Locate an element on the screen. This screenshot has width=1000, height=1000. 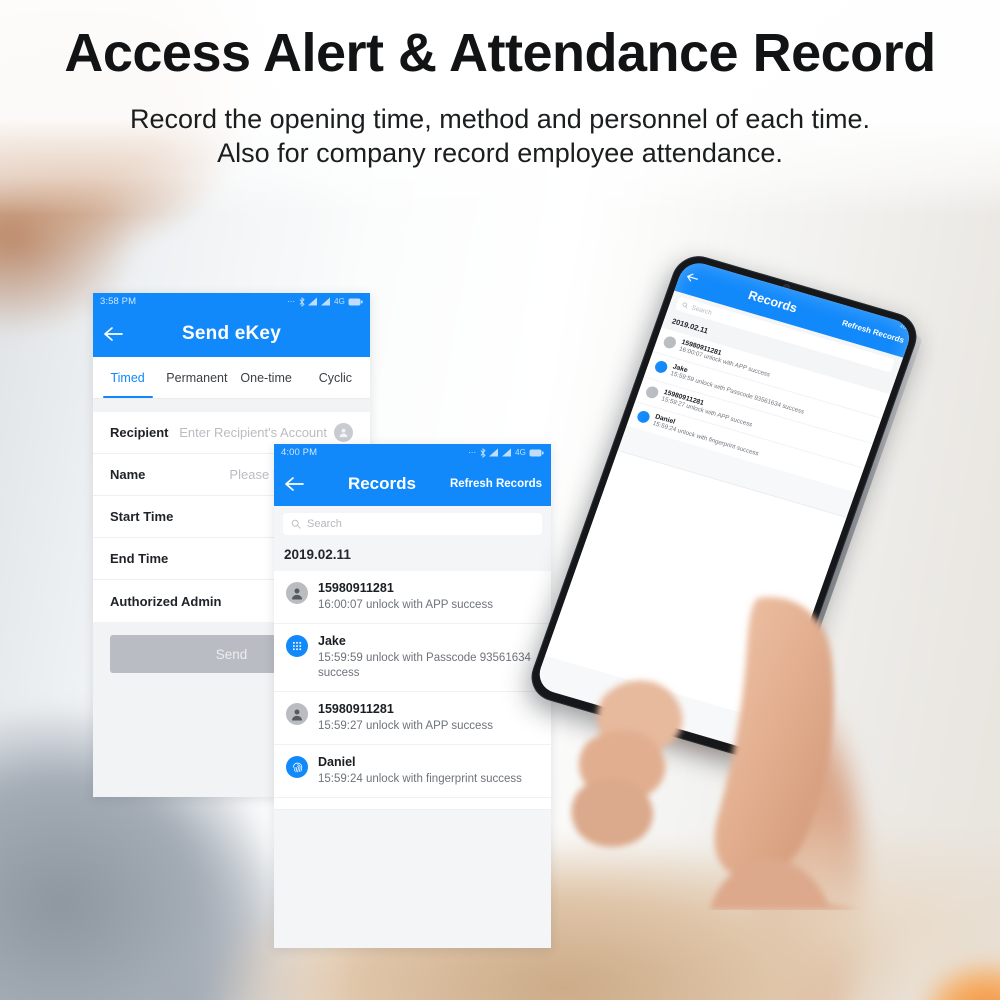
nav-title: Send eKey is located at coordinates (231, 333).